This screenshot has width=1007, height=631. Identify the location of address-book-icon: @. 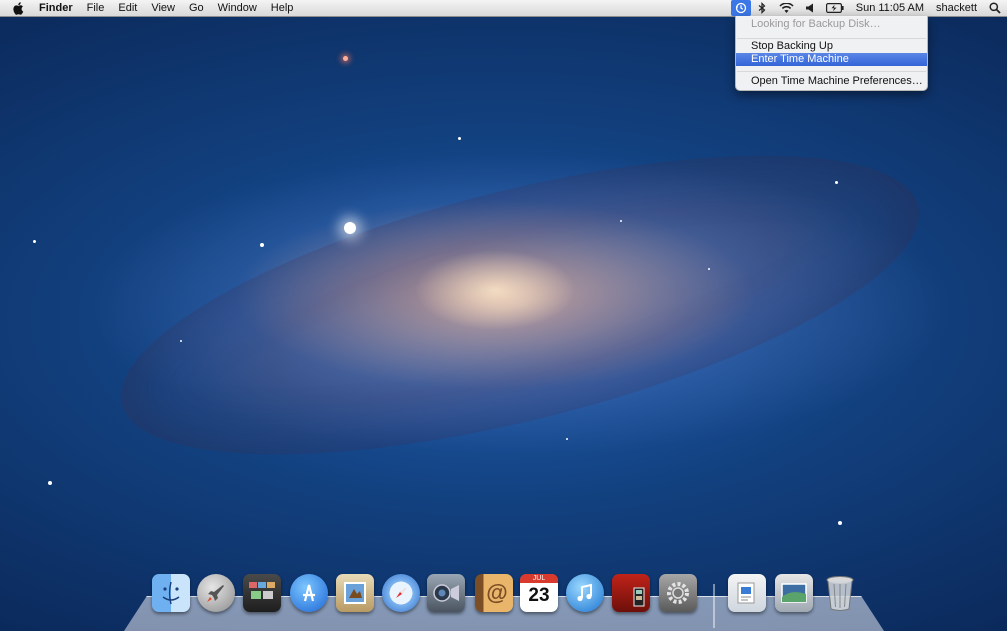
(494, 593).